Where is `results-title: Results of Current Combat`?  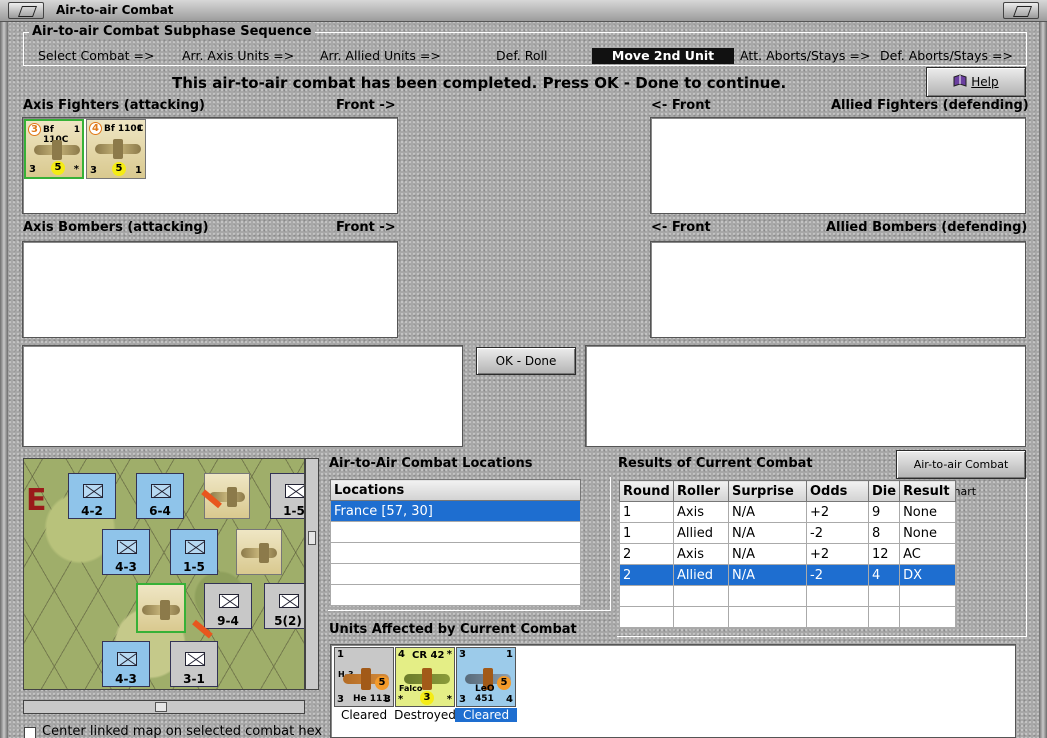
results-title: Results of Current Combat is located at coordinates (715, 463).